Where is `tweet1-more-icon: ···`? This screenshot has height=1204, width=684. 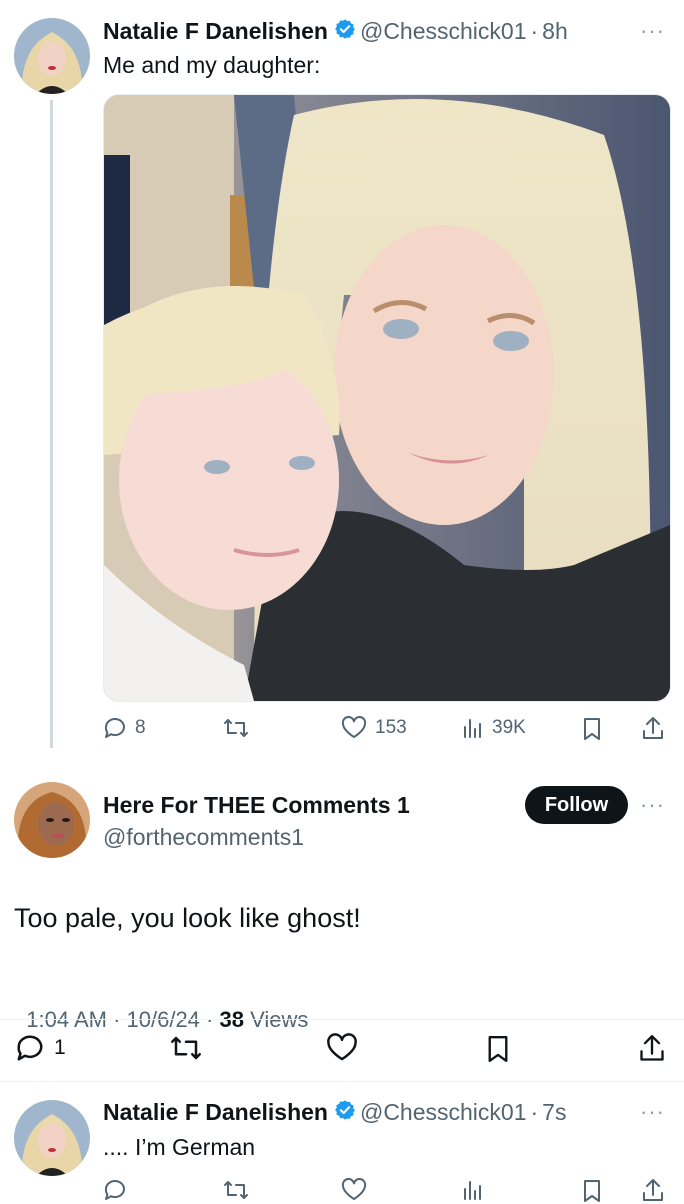 tweet1-more-icon: ··· is located at coordinates (652, 31).